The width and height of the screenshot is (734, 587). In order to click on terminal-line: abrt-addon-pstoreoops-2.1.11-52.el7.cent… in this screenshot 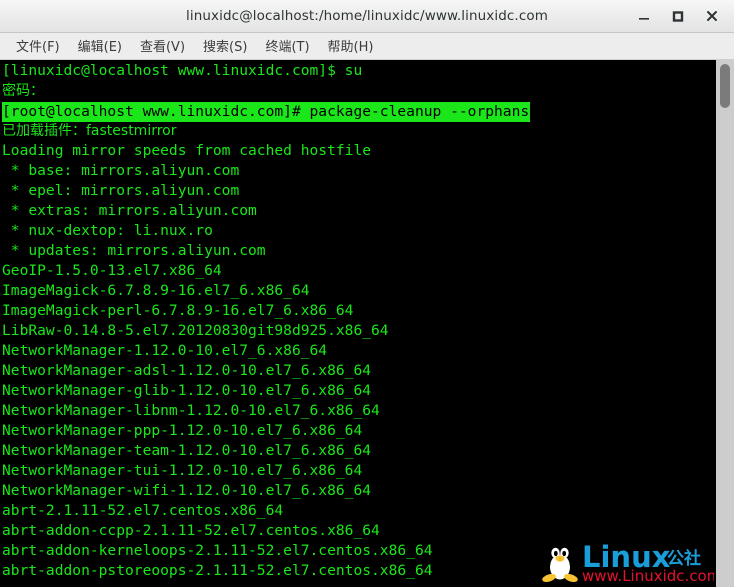, I will do `click(217, 570)`.